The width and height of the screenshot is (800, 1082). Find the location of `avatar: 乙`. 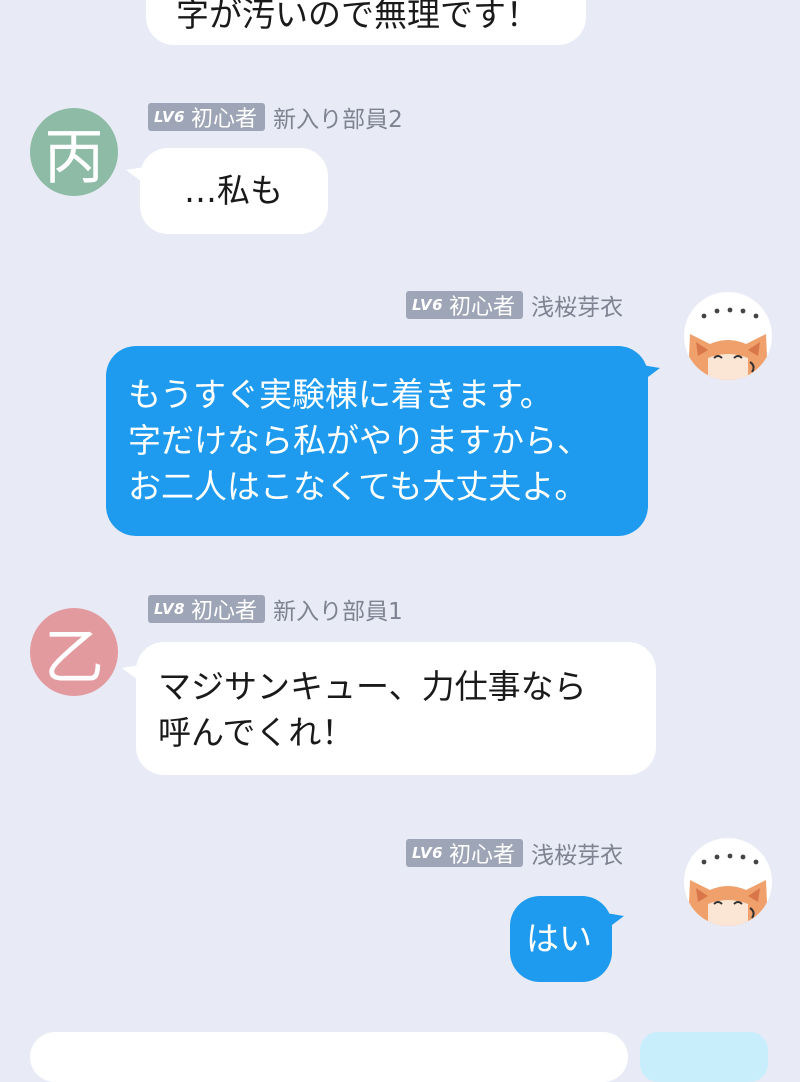

avatar: 乙 is located at coordinates (74, 652).